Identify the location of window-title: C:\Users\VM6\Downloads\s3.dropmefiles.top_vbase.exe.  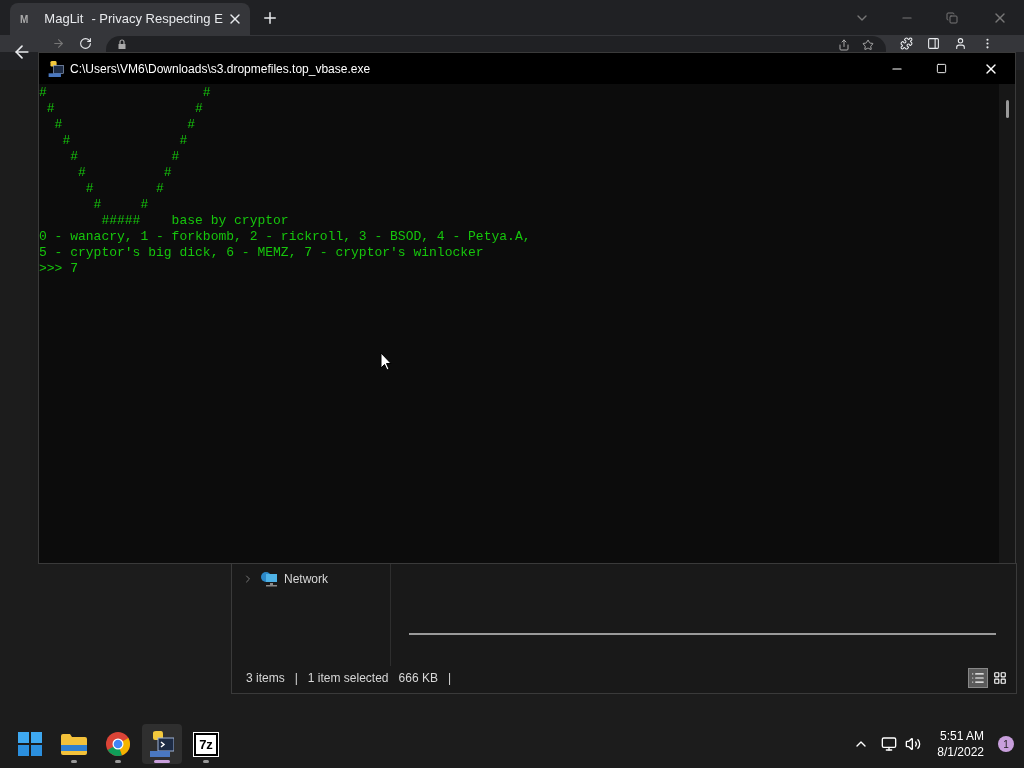
(220, 69).